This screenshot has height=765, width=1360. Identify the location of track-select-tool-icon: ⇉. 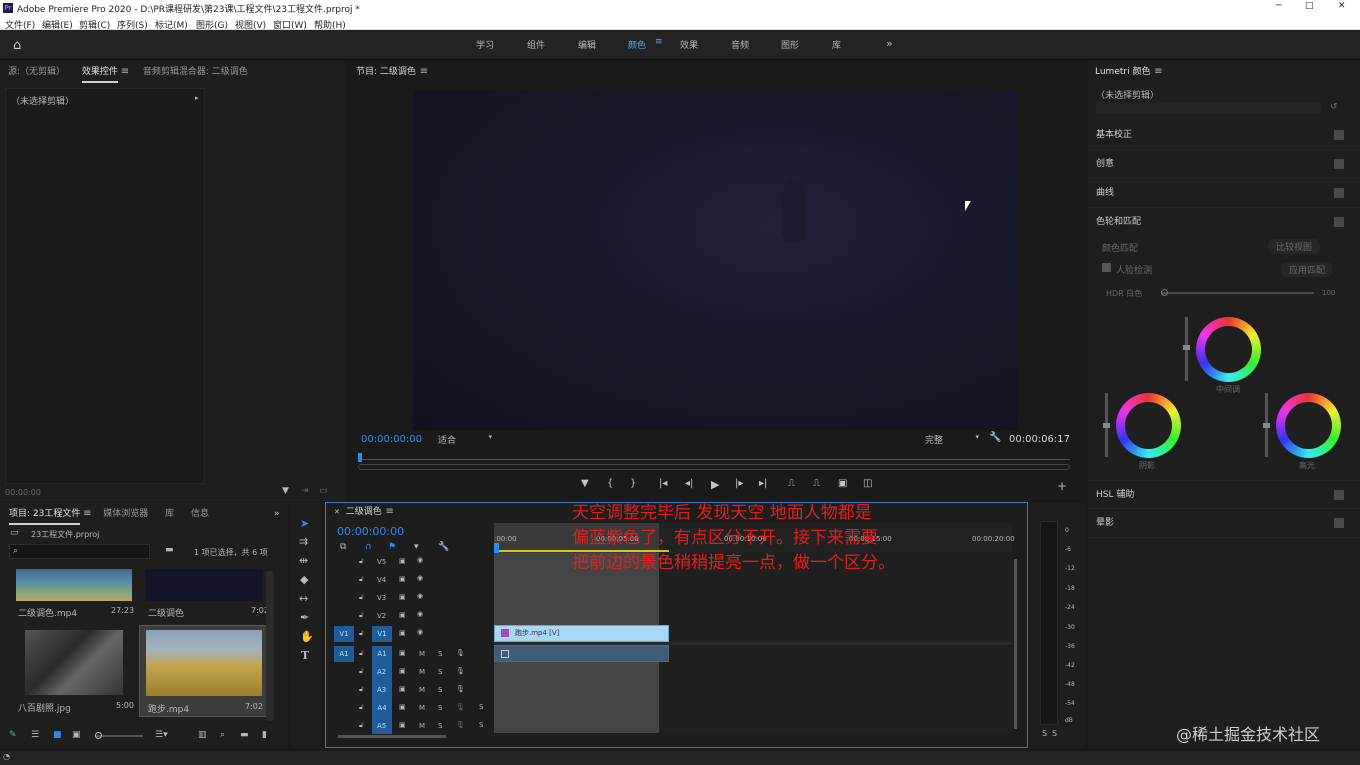
(303, 541).